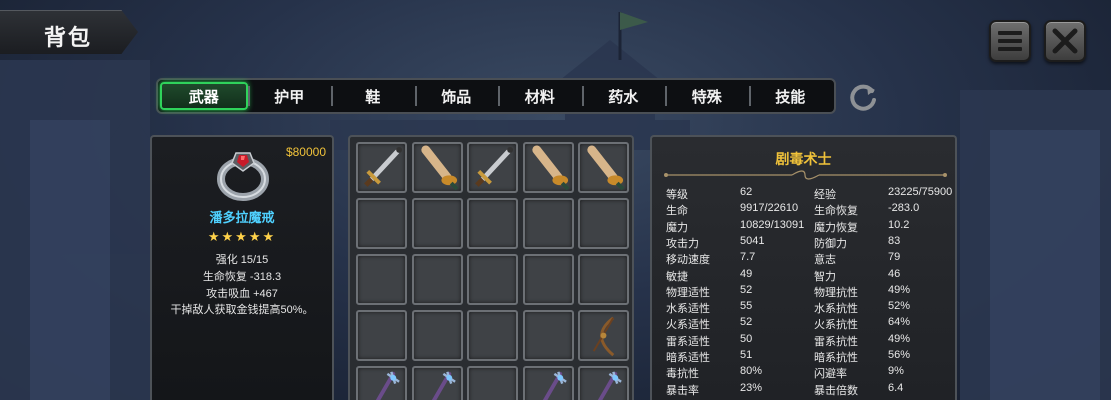 The height and width of the screenshot is (400, 1111). What do you see at coordinates (746, 355) in the screenshot?
I see `stat-value: 51` at bounding box center [746, 355].